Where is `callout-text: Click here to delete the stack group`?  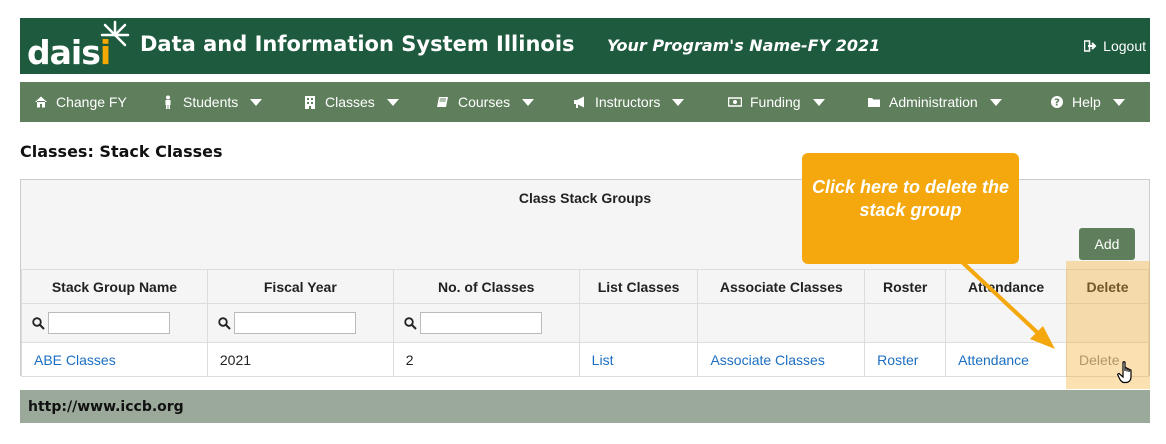 callout-text: Click here to delete the stack group is located at coordinates (910, 198).